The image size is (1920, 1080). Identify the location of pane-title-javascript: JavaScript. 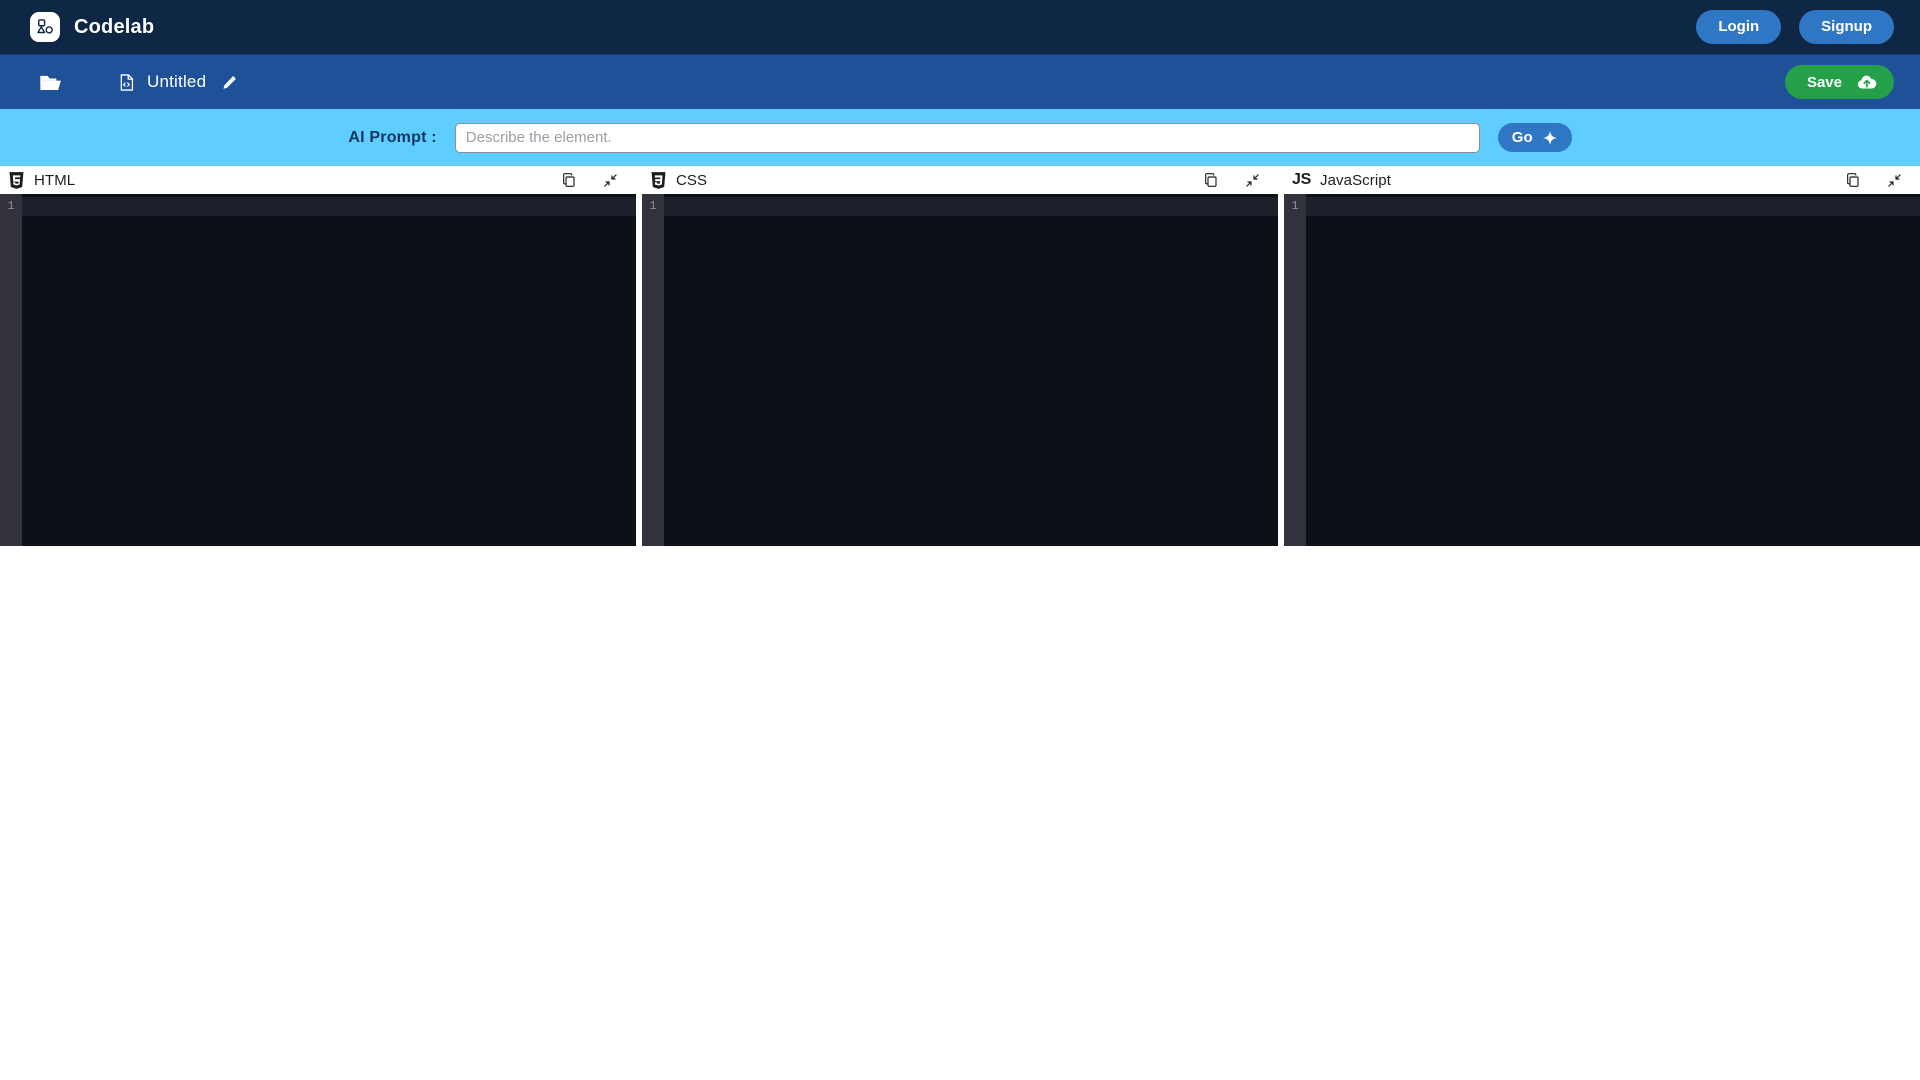
(1355, 180).